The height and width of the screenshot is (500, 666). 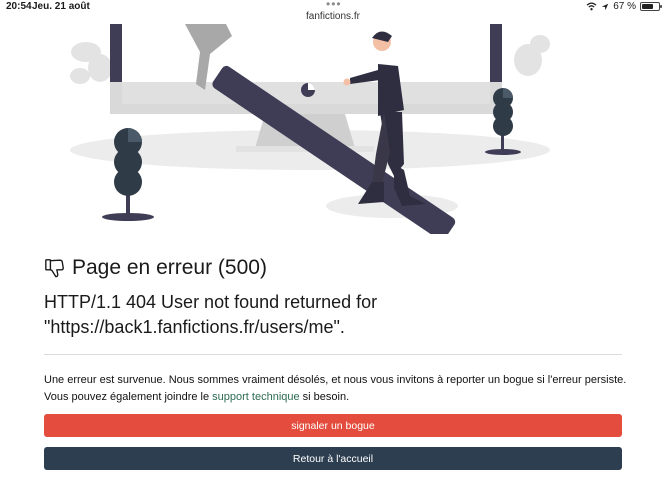 I want to click on wifi-icon, so click(x=591, y=6).